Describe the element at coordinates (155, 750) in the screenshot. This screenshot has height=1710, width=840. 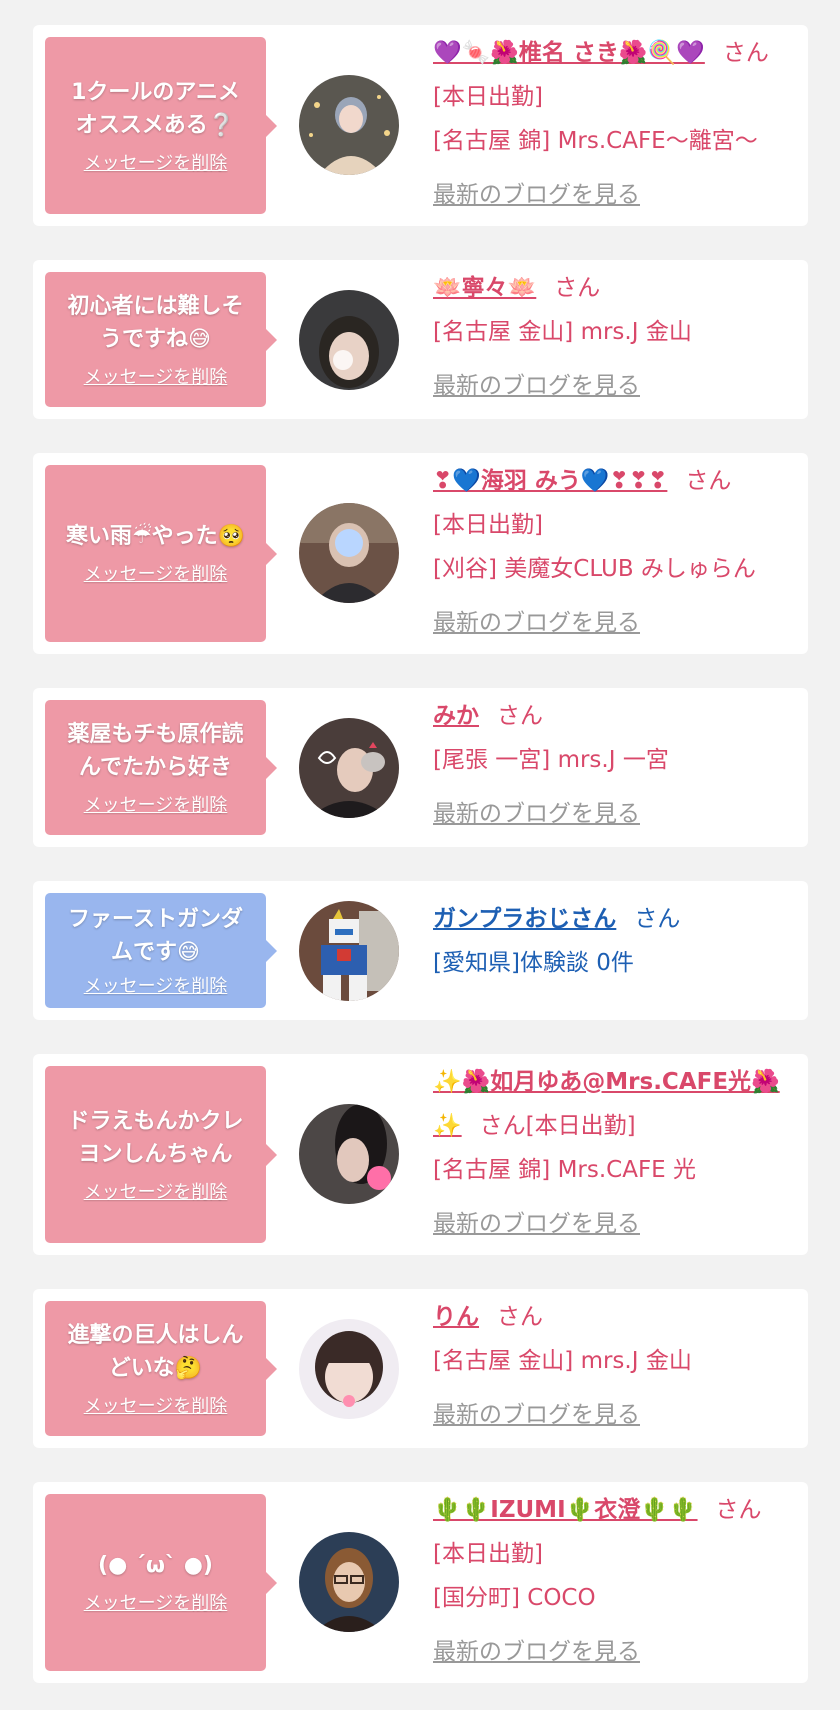
I see `message-text: 薬屋もチも原作読んでたから好き` at that location.